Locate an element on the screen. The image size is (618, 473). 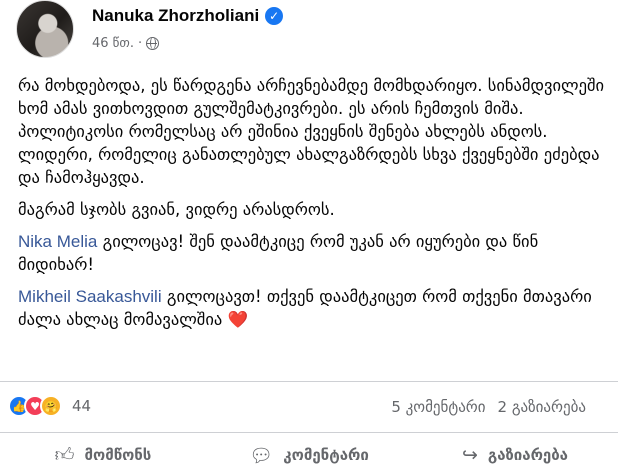
action-bar: 👍︎ მომწონს 💬︎ კომენტარი ↪ გაზიარება is located at coordinates (309, 455).